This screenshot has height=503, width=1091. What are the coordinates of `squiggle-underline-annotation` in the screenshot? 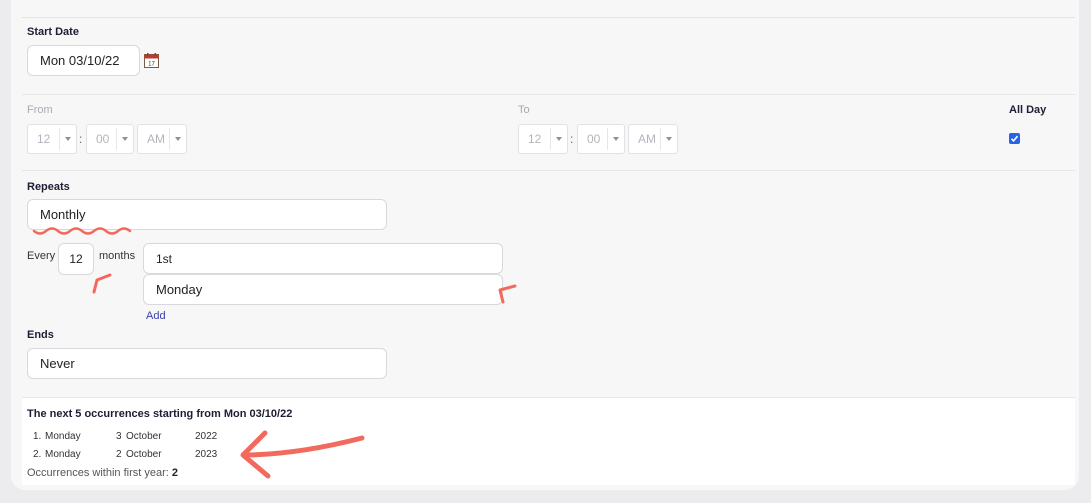 It's located at (82, 231).